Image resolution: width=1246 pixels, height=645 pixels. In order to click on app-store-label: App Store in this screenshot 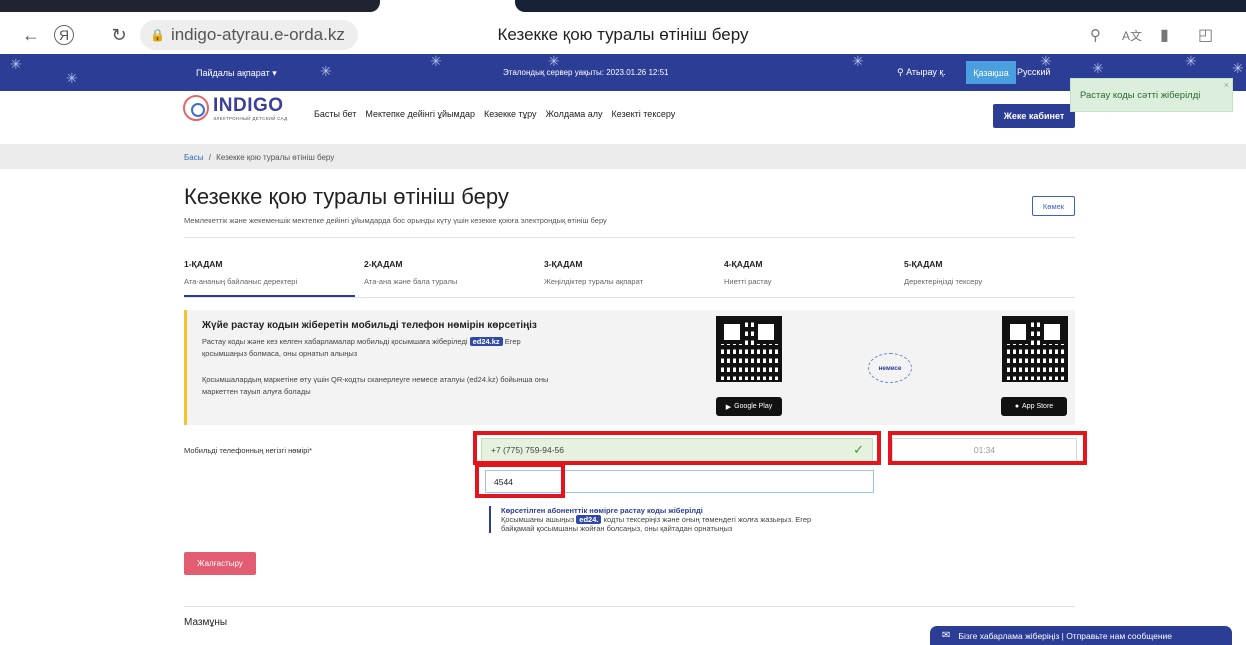, I will do `click(1038, 406)`.